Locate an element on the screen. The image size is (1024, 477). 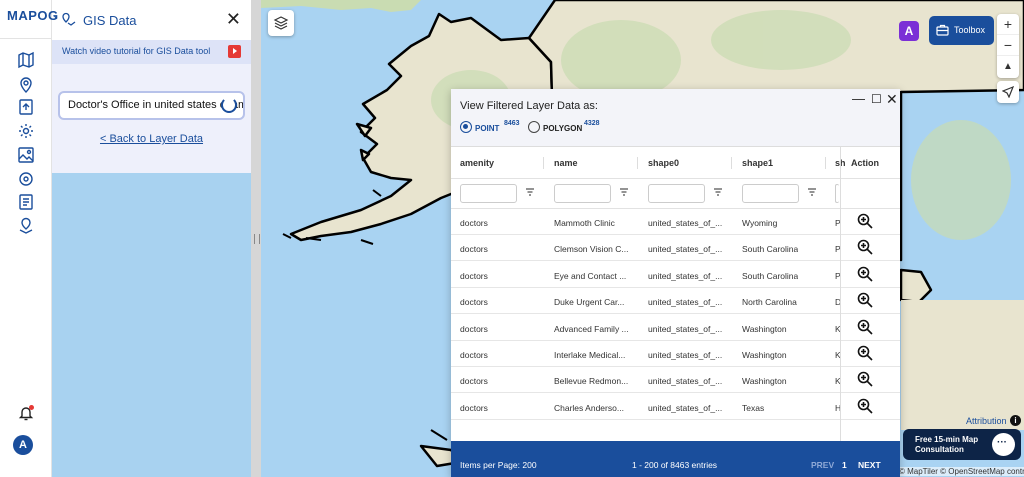
table-header: amenity name shape0 shape1 sh Action is located at coordinates (675, 163).